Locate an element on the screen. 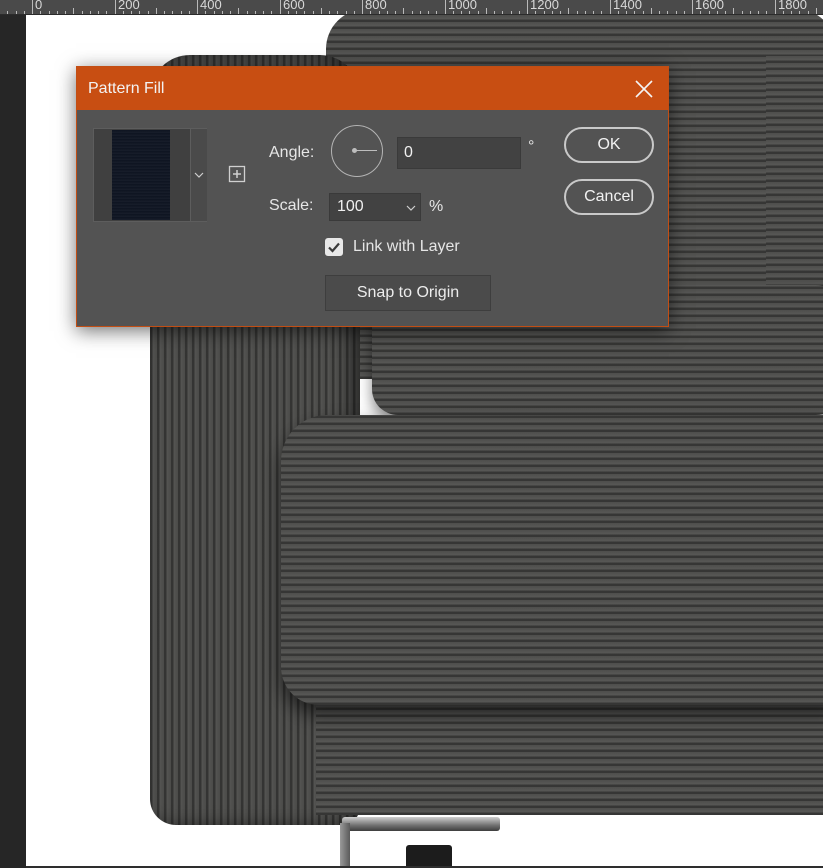  pattern-preview is located at coordinates (141, 175).